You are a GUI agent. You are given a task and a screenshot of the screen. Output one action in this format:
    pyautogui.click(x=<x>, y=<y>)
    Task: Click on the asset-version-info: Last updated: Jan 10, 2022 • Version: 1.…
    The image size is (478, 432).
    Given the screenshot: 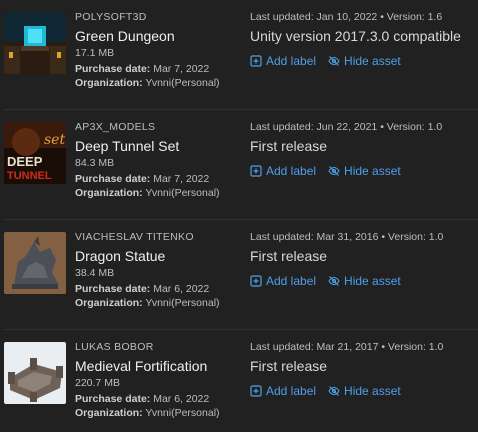 What is the action you would take?
    pyautogui.click(x=363, y=39)
    